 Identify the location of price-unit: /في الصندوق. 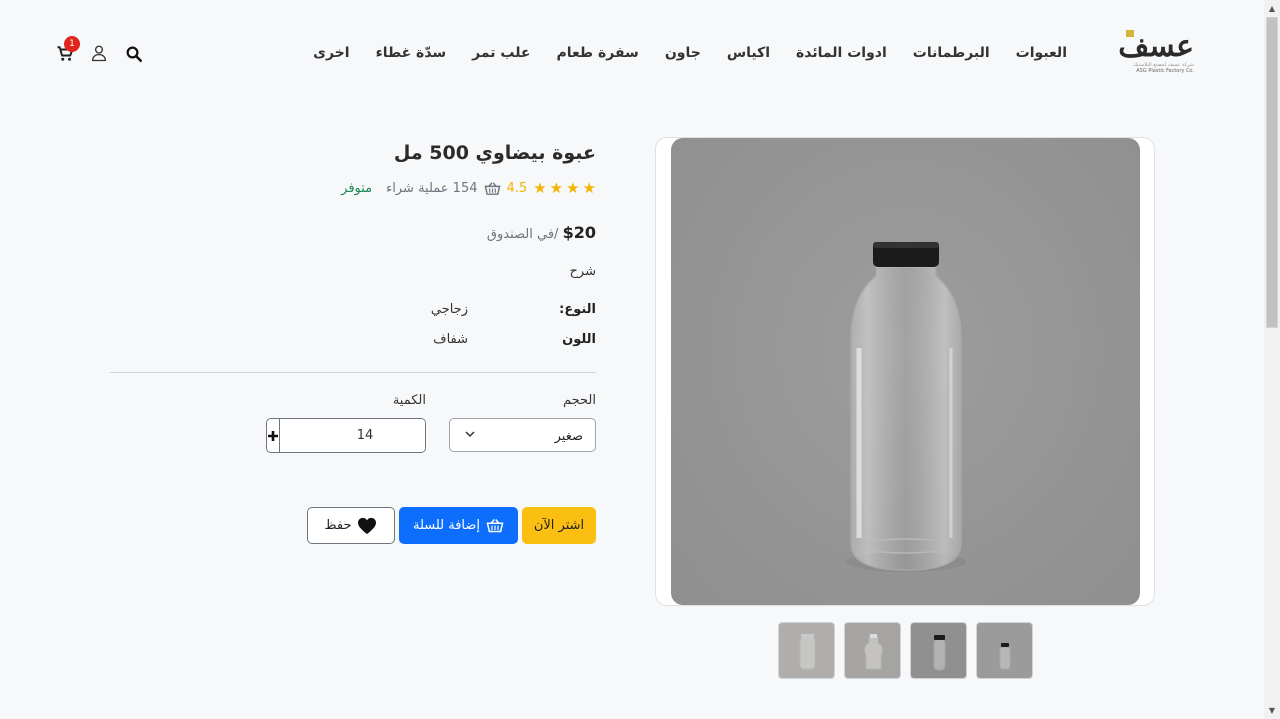
(522, 234).